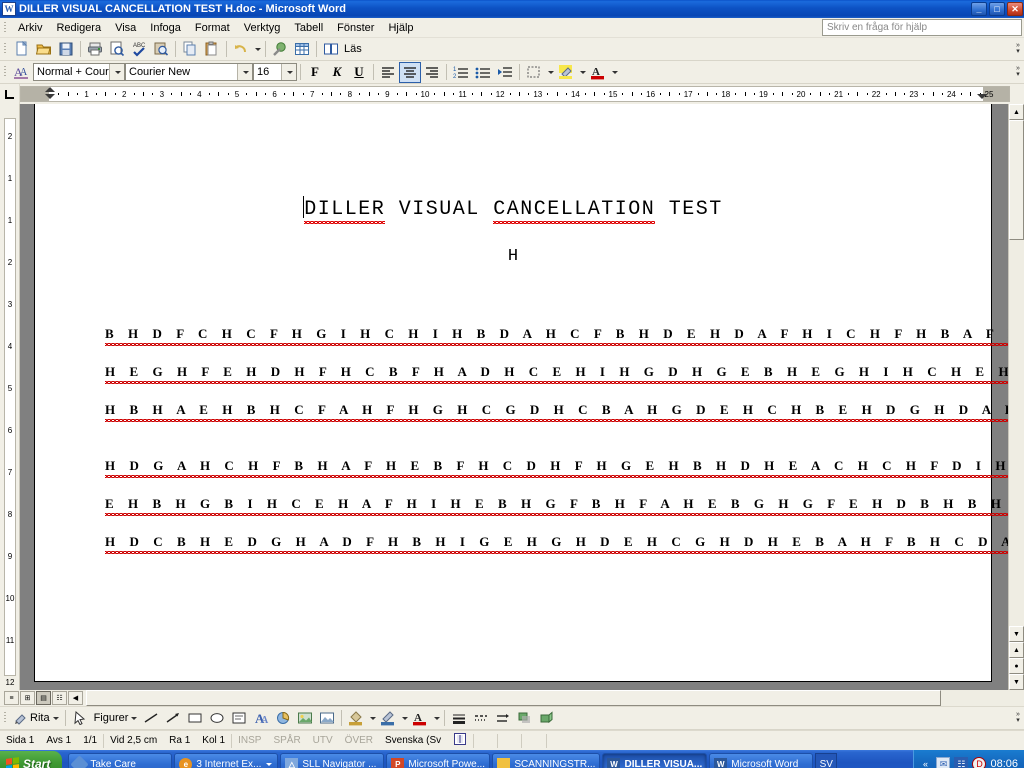  I want to click on vertical-scrollbar: ▲ ▼ ▲ ● ▼, so click(1016, 397).